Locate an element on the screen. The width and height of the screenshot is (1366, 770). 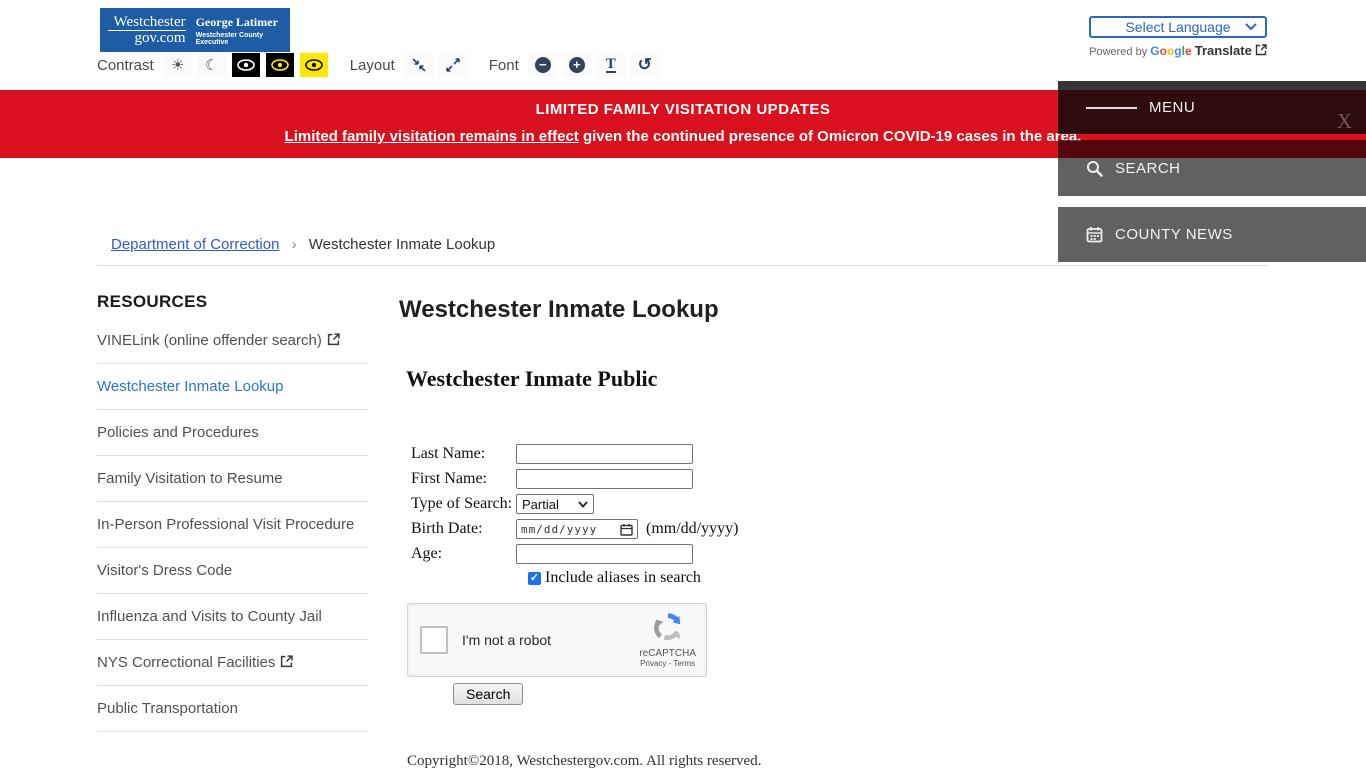
page-title: Westchester Inmate Lookup is located at coordinates (559, 309).